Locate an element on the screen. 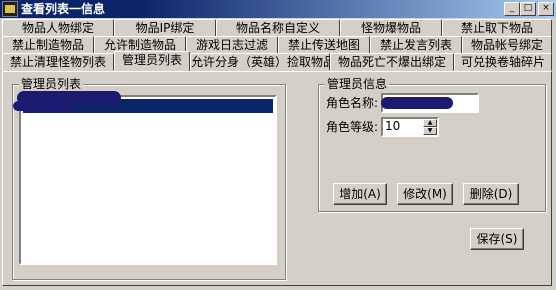 The height and width of the screenshot is (290, 556). window-title: 查看列表一信息 is located at coordinates (63, 9).